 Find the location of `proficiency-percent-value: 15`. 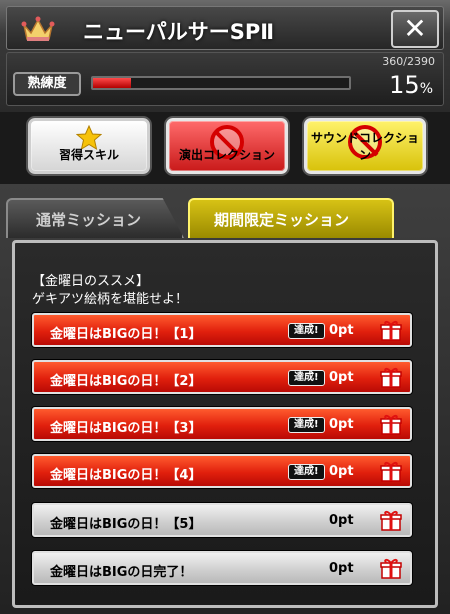

proficiency-percent-value: 15 is located at coordinates (404, 85).